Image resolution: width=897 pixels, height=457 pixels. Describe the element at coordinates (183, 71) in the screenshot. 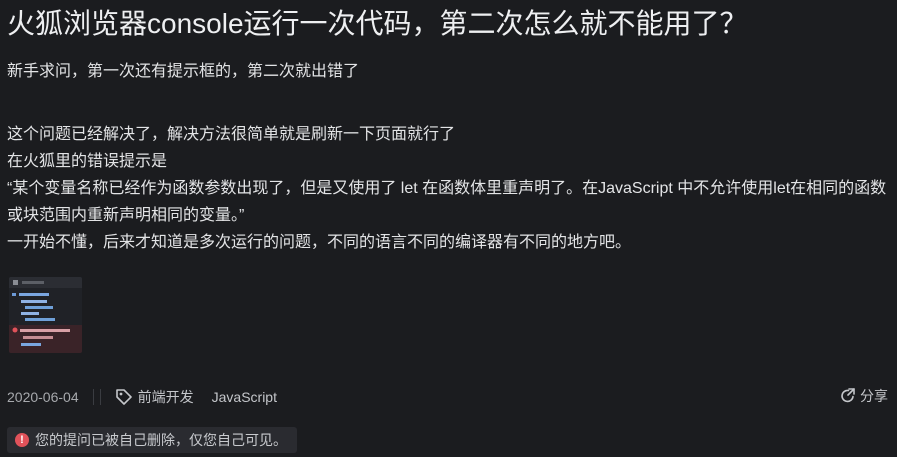

I see `body-paragraph: 新手求问，第一次还有提示框的，第二次就出错了` at that location.